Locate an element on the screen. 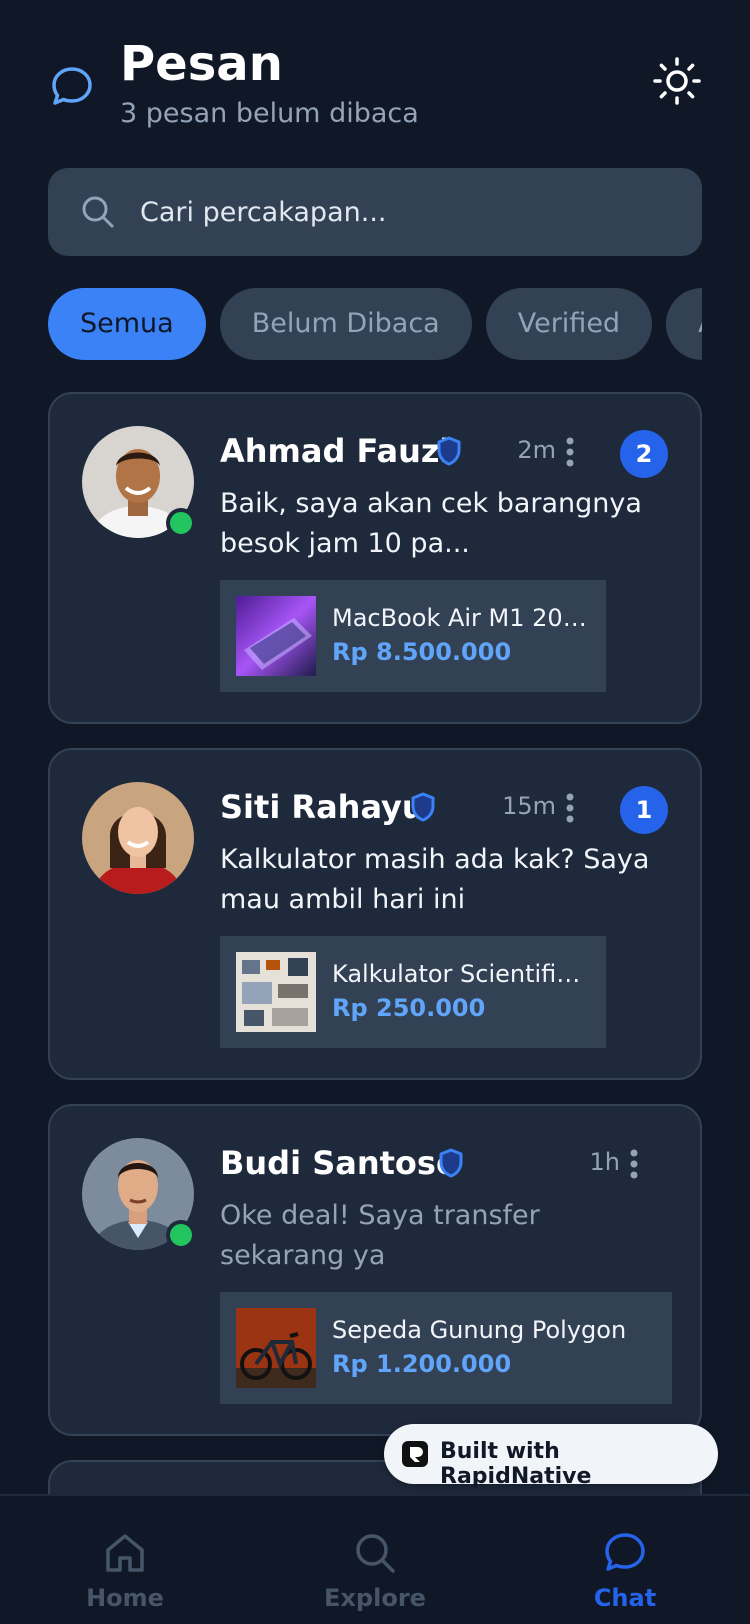  search-bar is located at coordinates (375, 212).